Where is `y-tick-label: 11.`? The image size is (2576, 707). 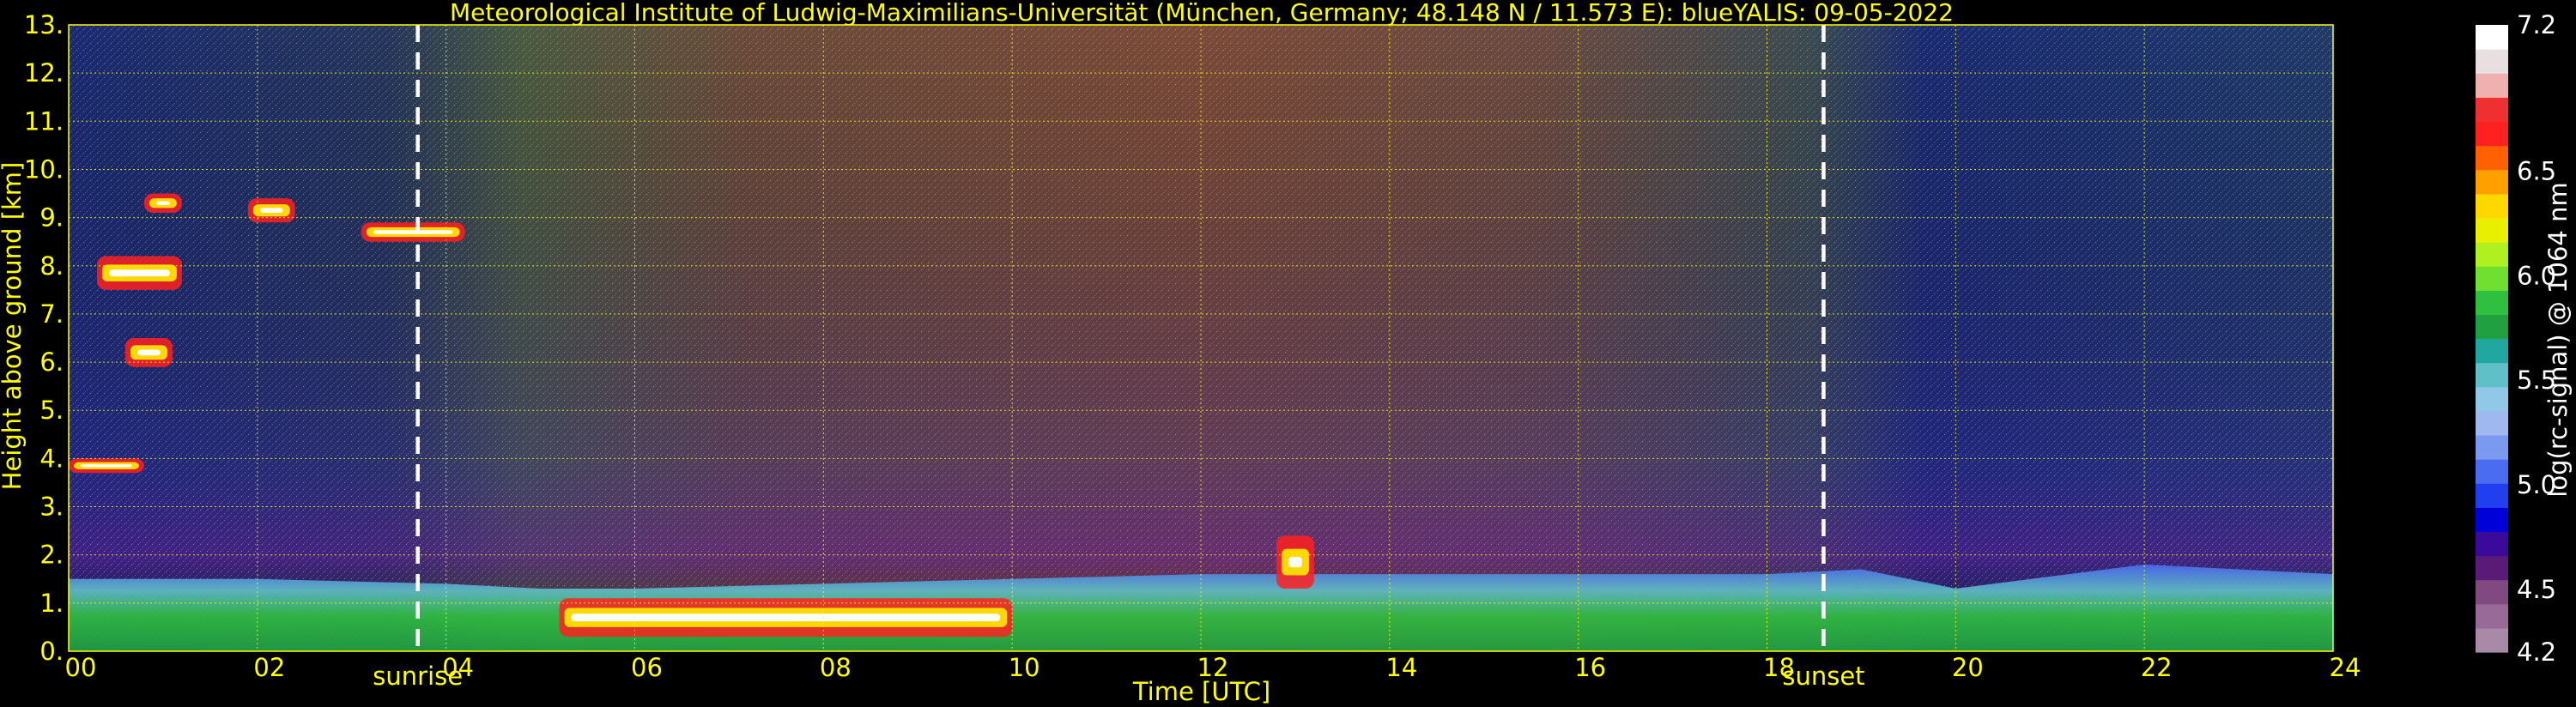
y-tick-label: 11. is located at coordinates (44, 121).